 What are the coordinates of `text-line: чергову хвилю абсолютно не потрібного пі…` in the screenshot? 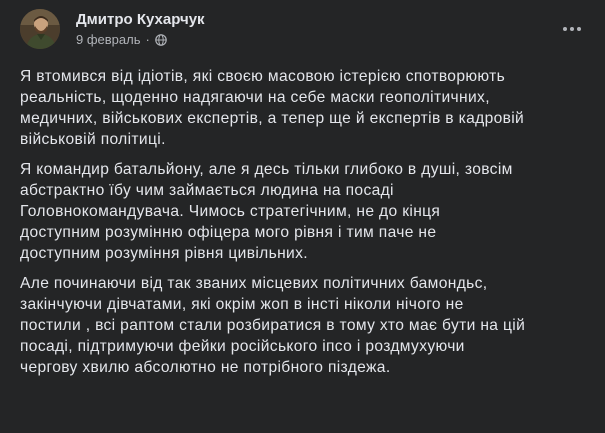 It's located at (205, 367).